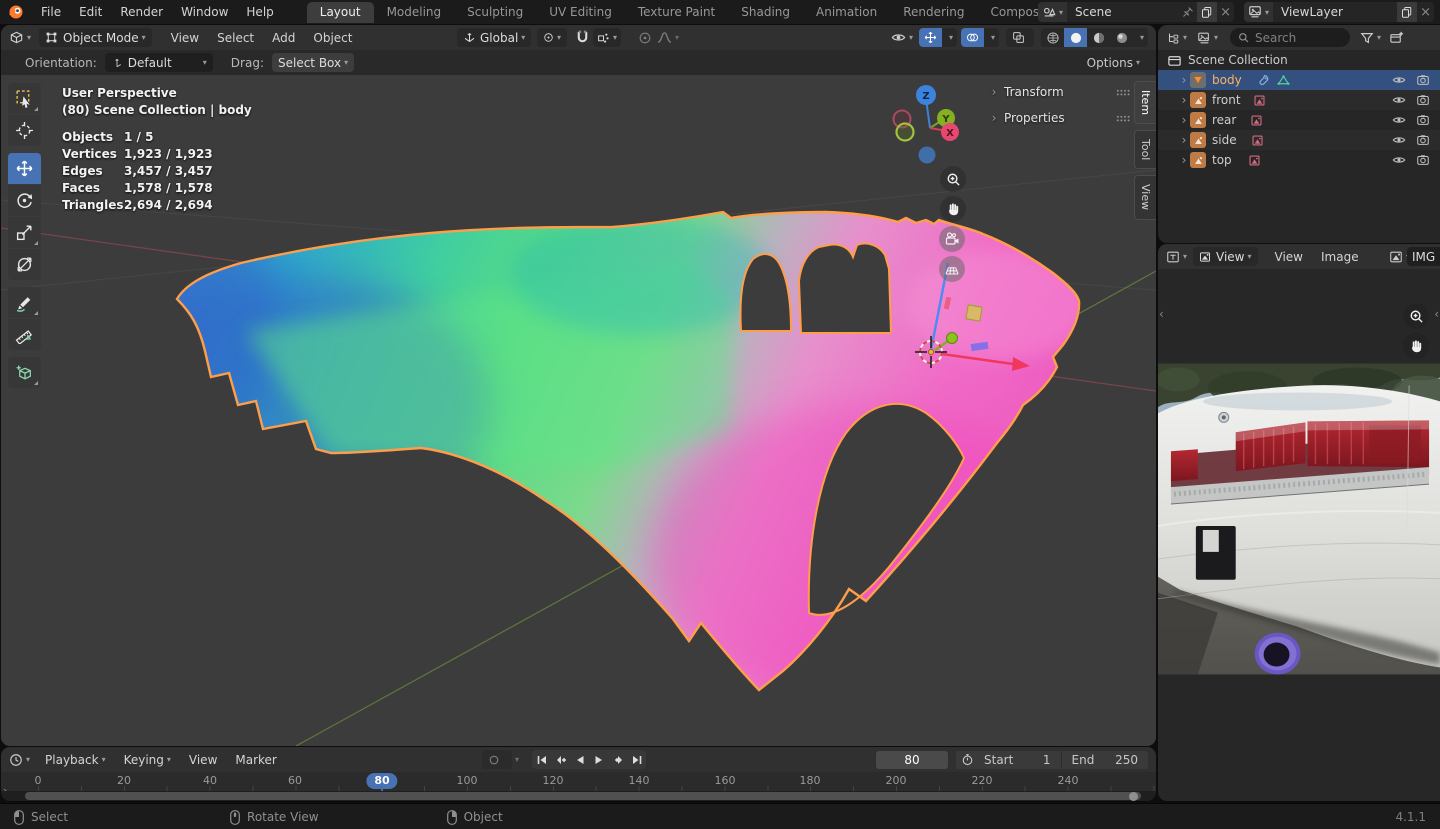  Describe the element at coordinates (1052, 37) in the screenshot. I see `shading-wireframe-button` at that location.